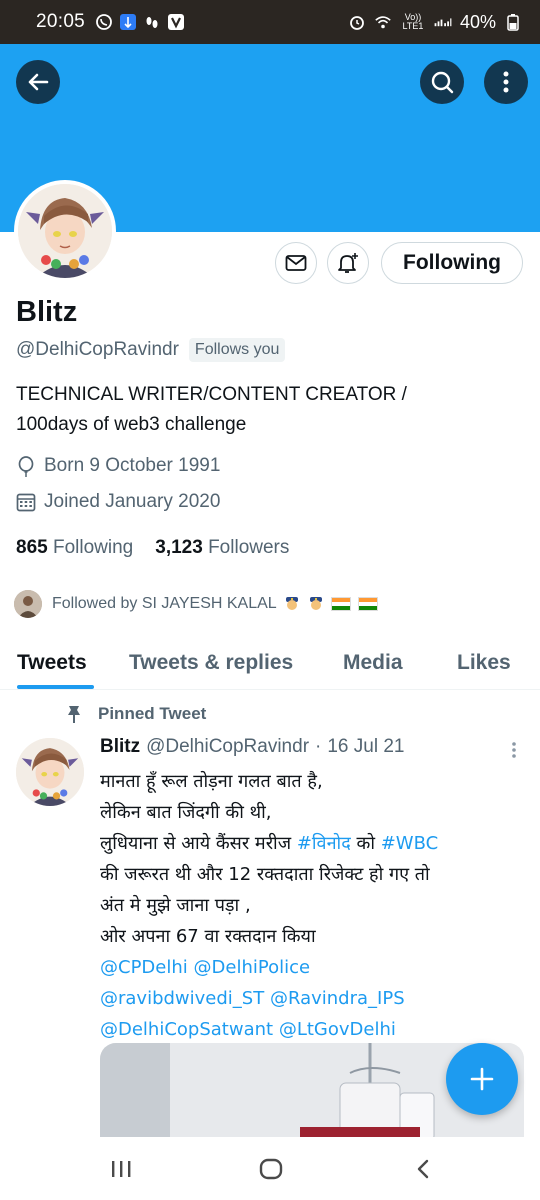  I want to click on pinned-tweet-text: Pinned Tweet, so click(152, 713).